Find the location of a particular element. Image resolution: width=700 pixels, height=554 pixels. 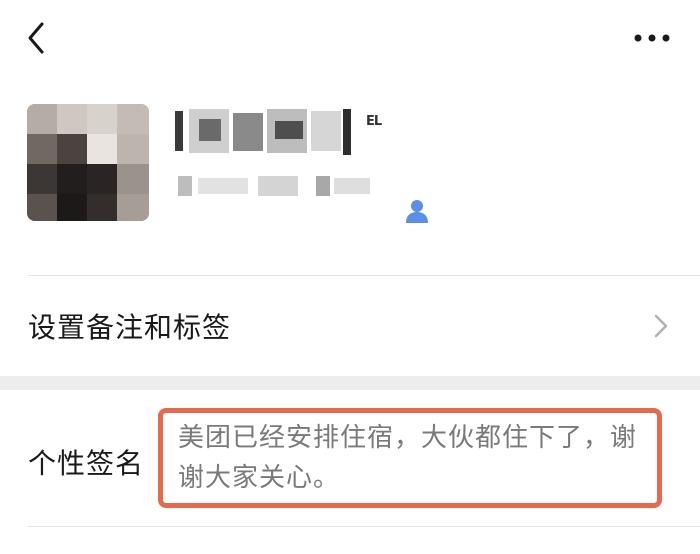

signature-text: 美团已经安排住宿，大伙都住下了，谢谢大家关心。 is located at coordinates (408, 458).